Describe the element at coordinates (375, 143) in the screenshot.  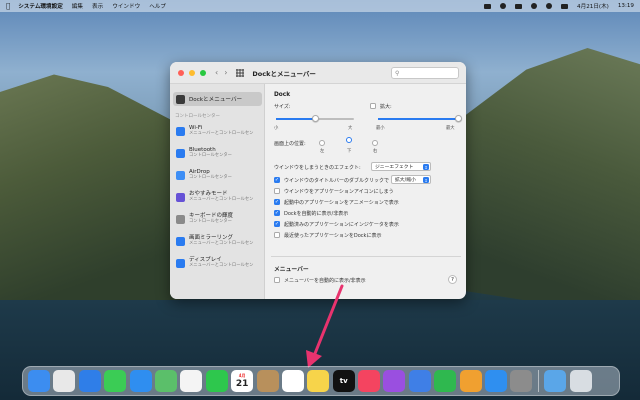
I see `position-right-radio` at that location.